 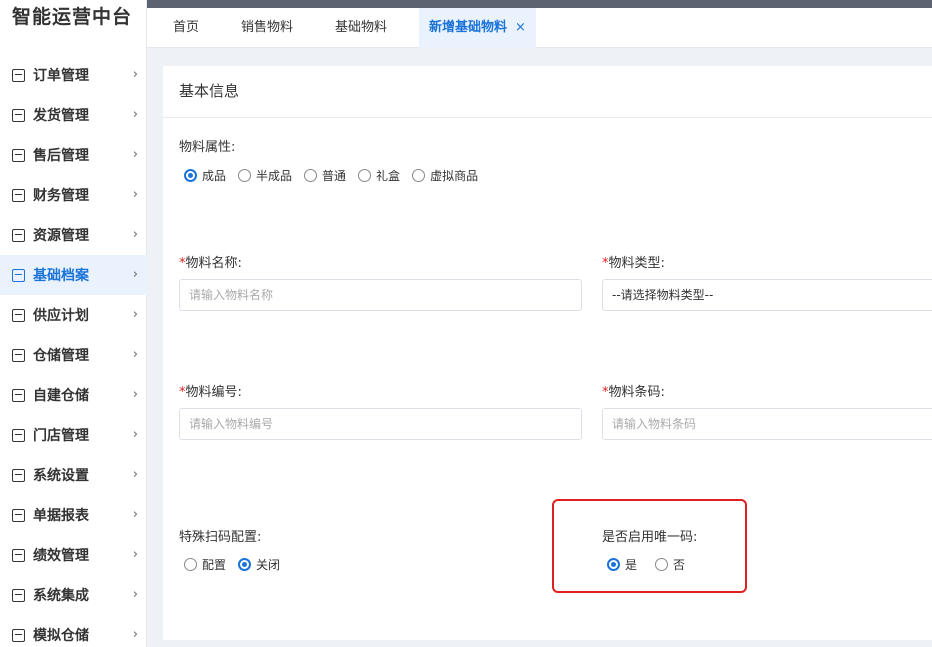 What do you see at coordinates (61, 476) in the screenshot?
I see `sidebar-item-label: 系统设置` at bounding box center [61, 476].